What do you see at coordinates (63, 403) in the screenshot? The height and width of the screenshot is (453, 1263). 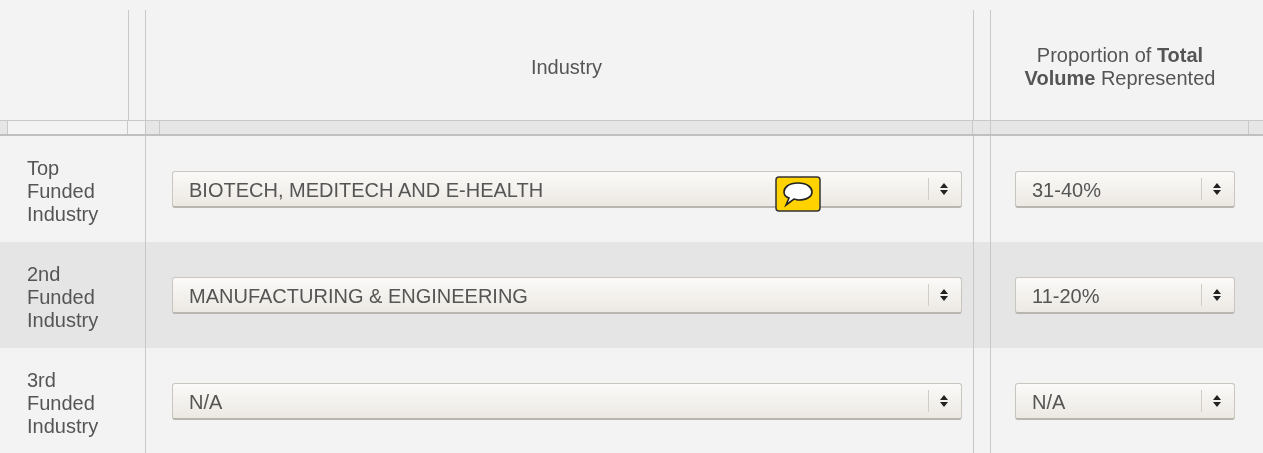 I see `row-label: 3rd Funded Industry` at bounding box center [63, 403].